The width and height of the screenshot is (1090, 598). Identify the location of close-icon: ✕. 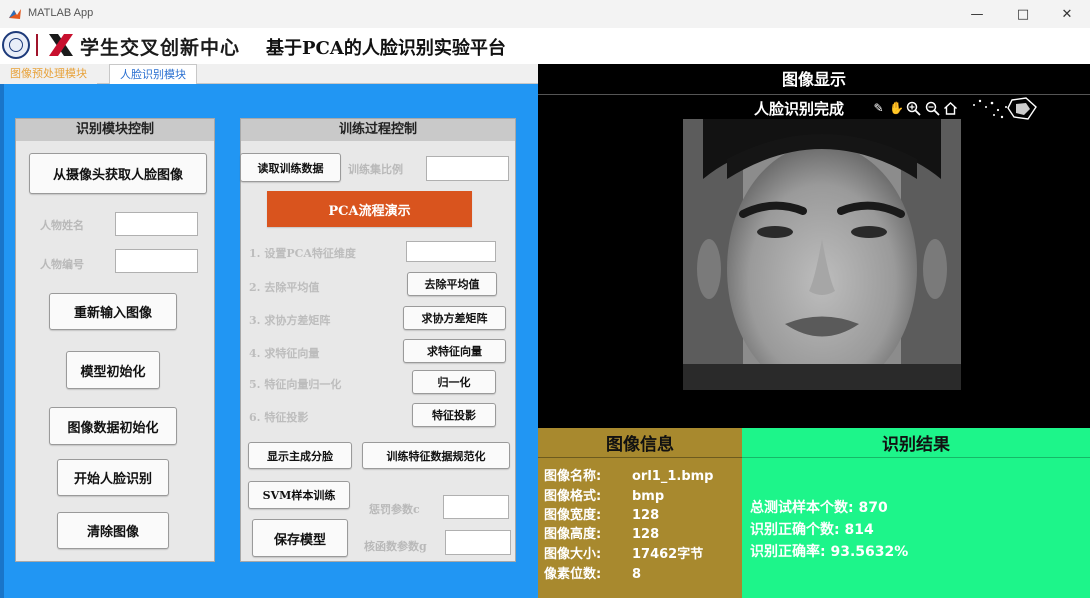
(1067, 14).